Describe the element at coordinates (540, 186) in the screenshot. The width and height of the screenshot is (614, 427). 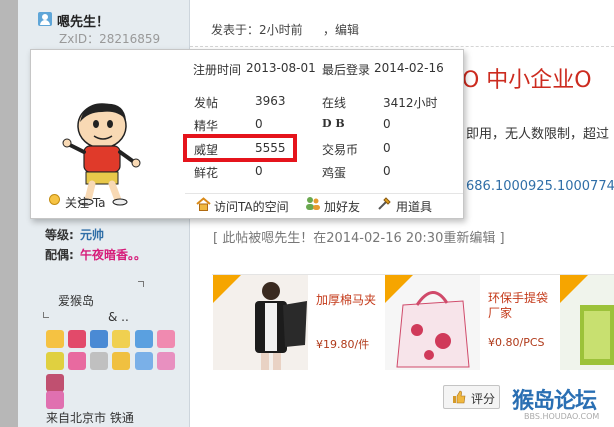
I see `post-link: 686.1000925.1000774.2` at that location.